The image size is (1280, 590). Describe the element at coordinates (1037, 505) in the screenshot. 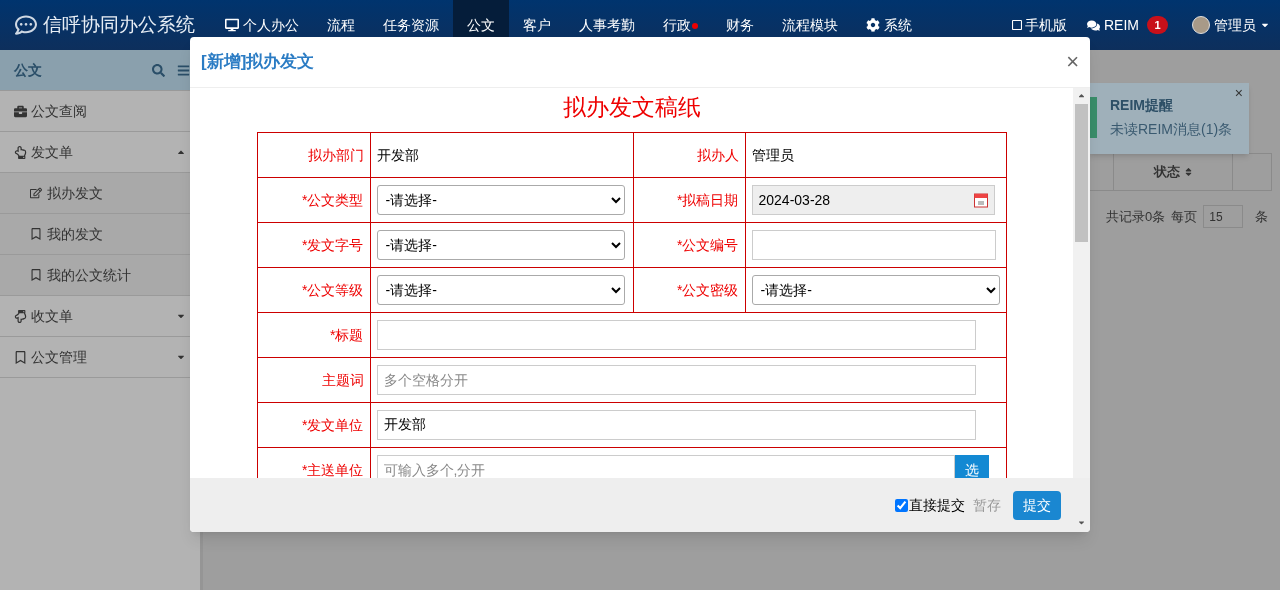

I see `submit-button: 提交` at that location.